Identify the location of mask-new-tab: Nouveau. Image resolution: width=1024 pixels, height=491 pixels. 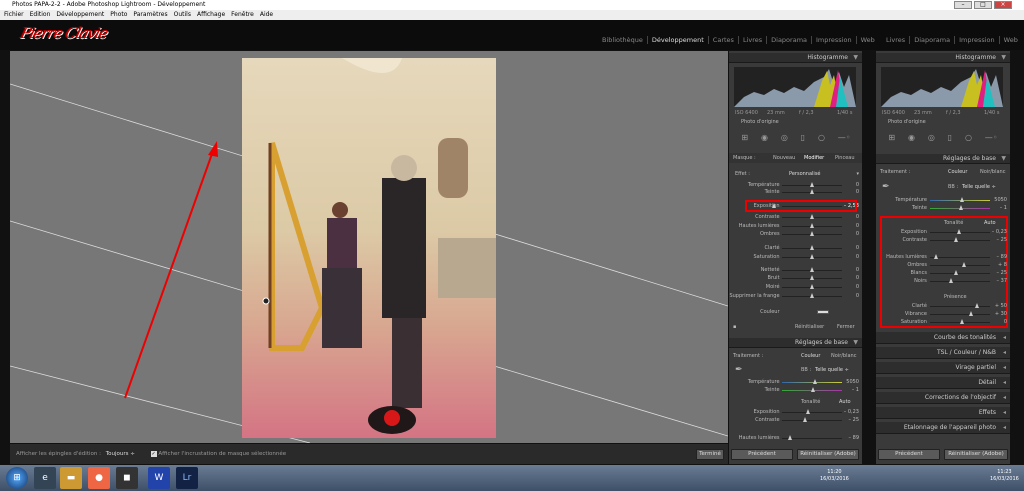
(784, 158).